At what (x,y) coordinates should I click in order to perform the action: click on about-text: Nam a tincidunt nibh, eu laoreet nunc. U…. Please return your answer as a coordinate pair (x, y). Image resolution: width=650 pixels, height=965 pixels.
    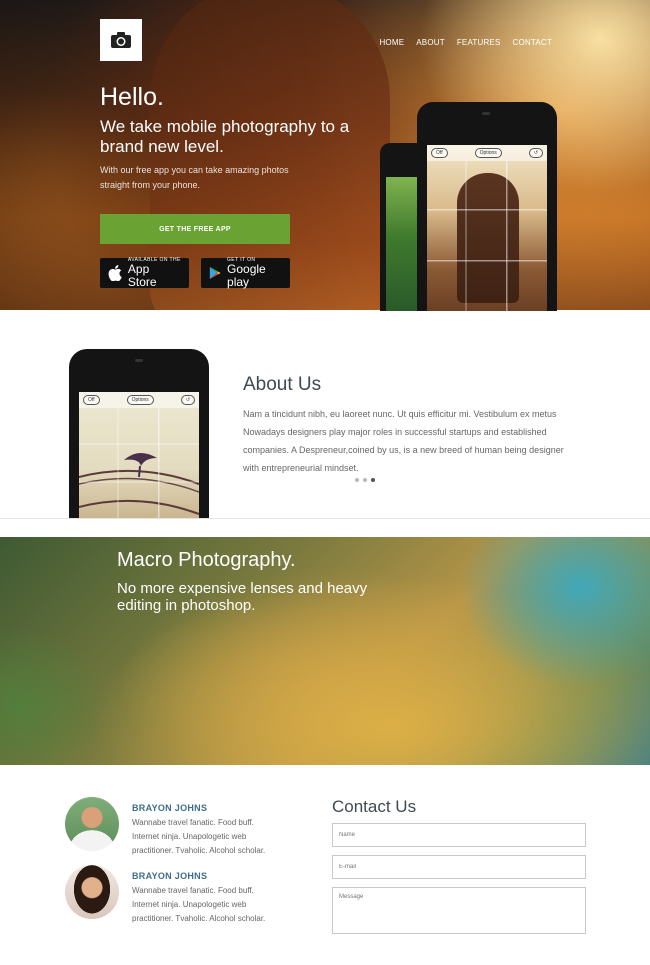
    Looking at the image, I should click on (403, 441).